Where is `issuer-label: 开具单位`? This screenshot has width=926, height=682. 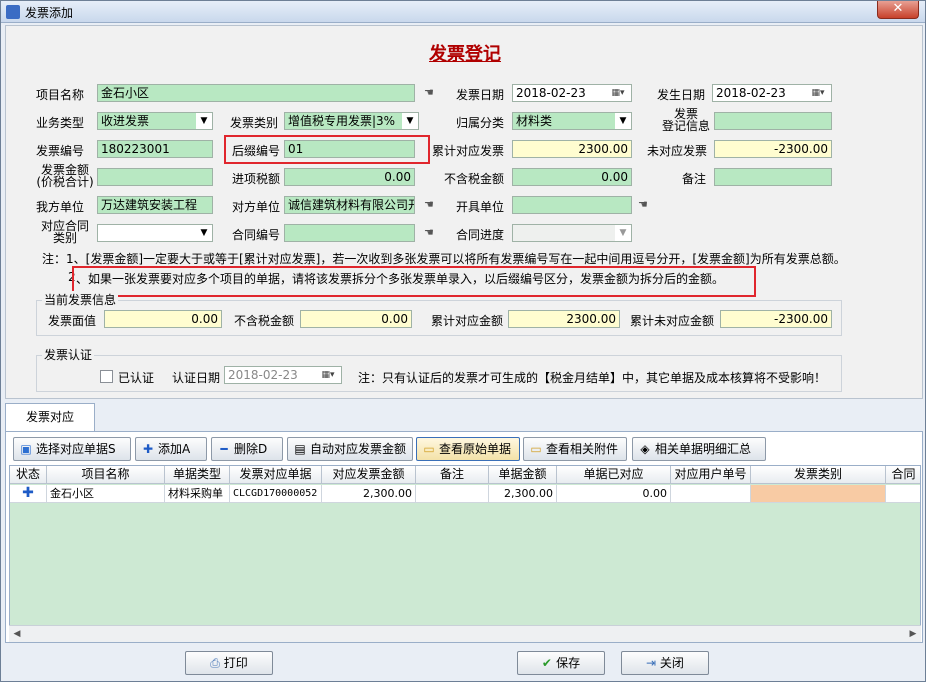
issuer-label: 开具单位 is located at coordinates (480, 207).